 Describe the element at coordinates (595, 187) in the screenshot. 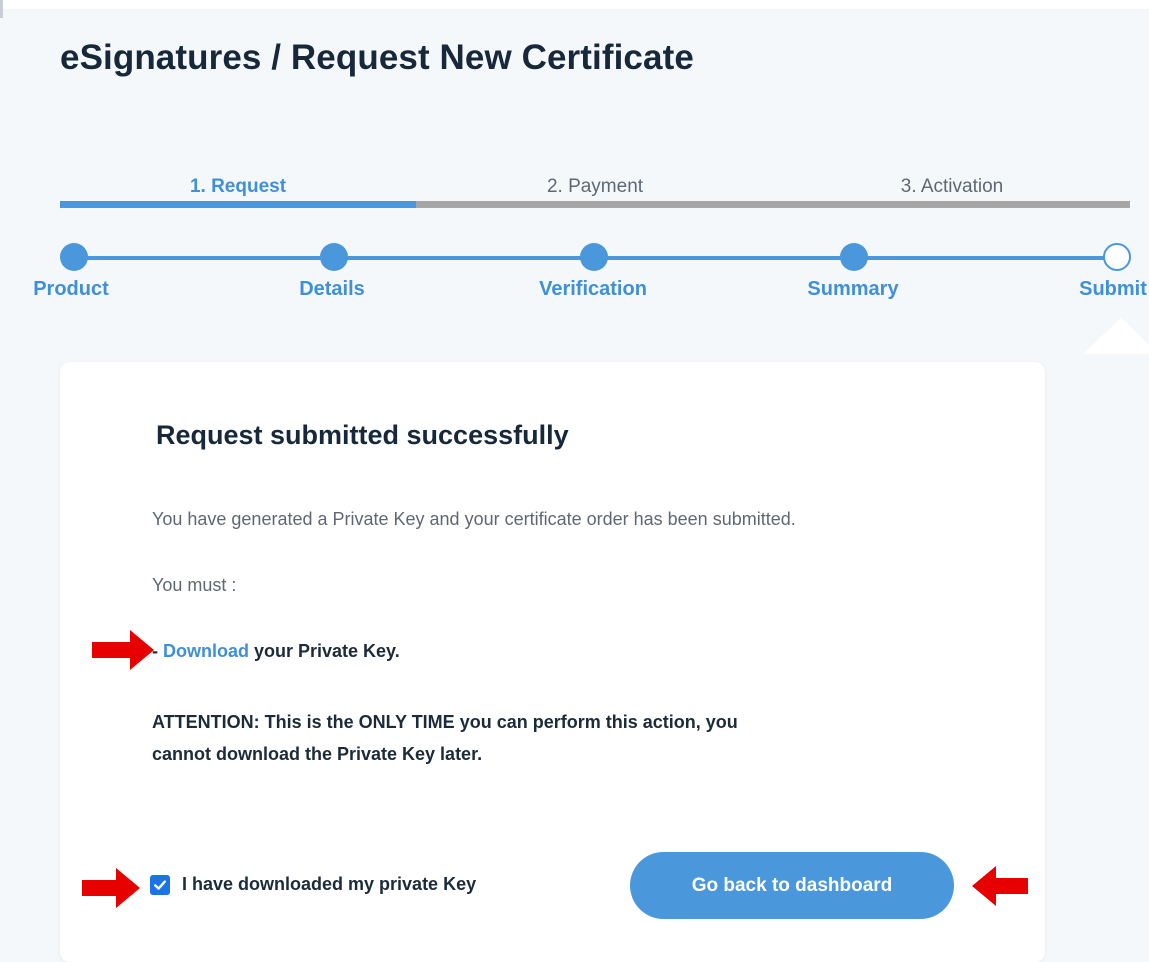

I see `tab-payment: 2. Payment` at that location.